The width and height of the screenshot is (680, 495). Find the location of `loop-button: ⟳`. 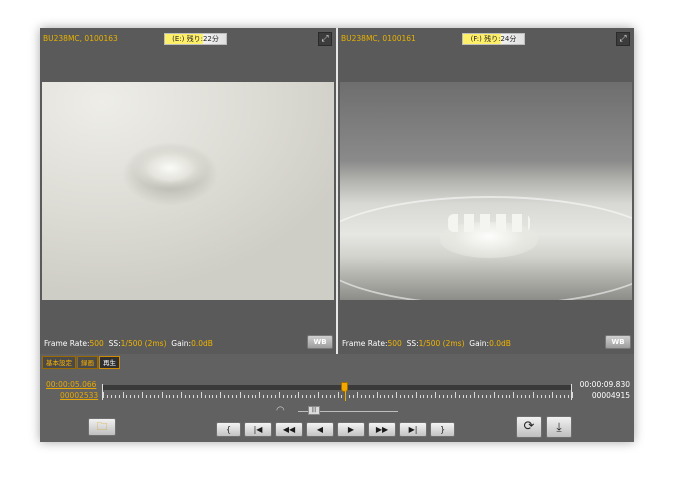

loop-button: ⟳ is located at coordinates (529, 427).